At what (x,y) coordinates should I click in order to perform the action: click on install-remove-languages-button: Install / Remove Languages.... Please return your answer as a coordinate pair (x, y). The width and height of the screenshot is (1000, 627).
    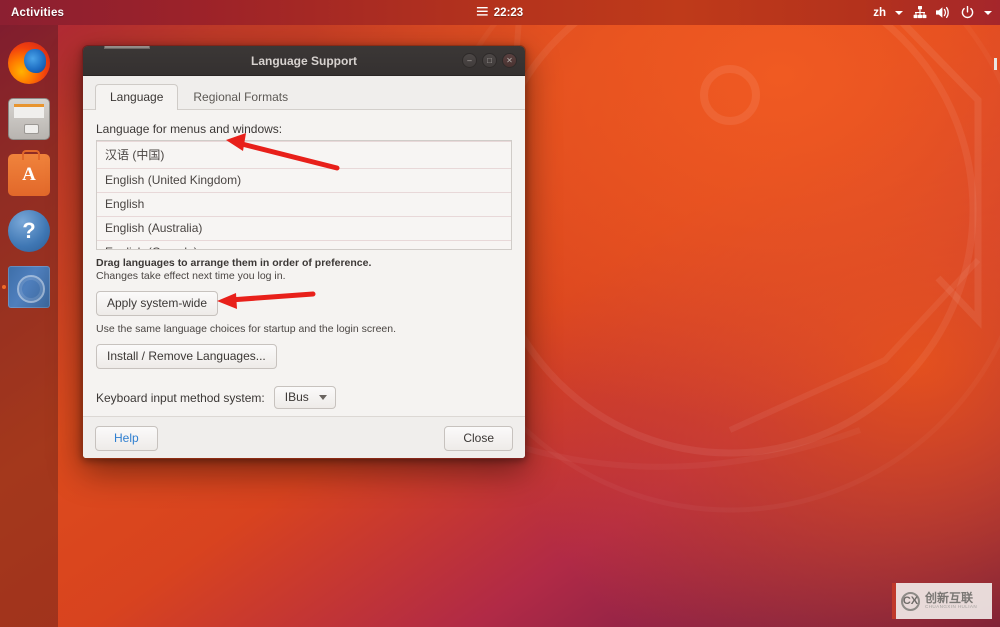
    Looking at the image, I should click on (186, 356).